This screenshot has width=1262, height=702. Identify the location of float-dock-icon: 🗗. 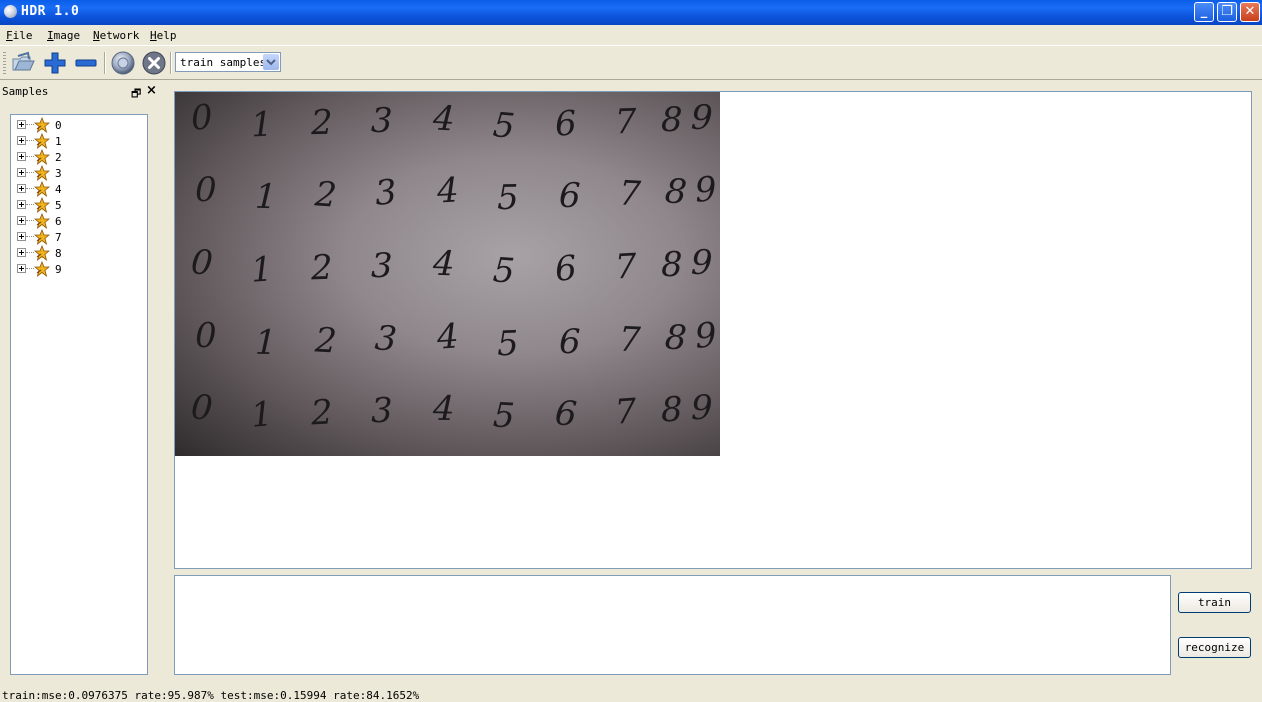
(136, 94).